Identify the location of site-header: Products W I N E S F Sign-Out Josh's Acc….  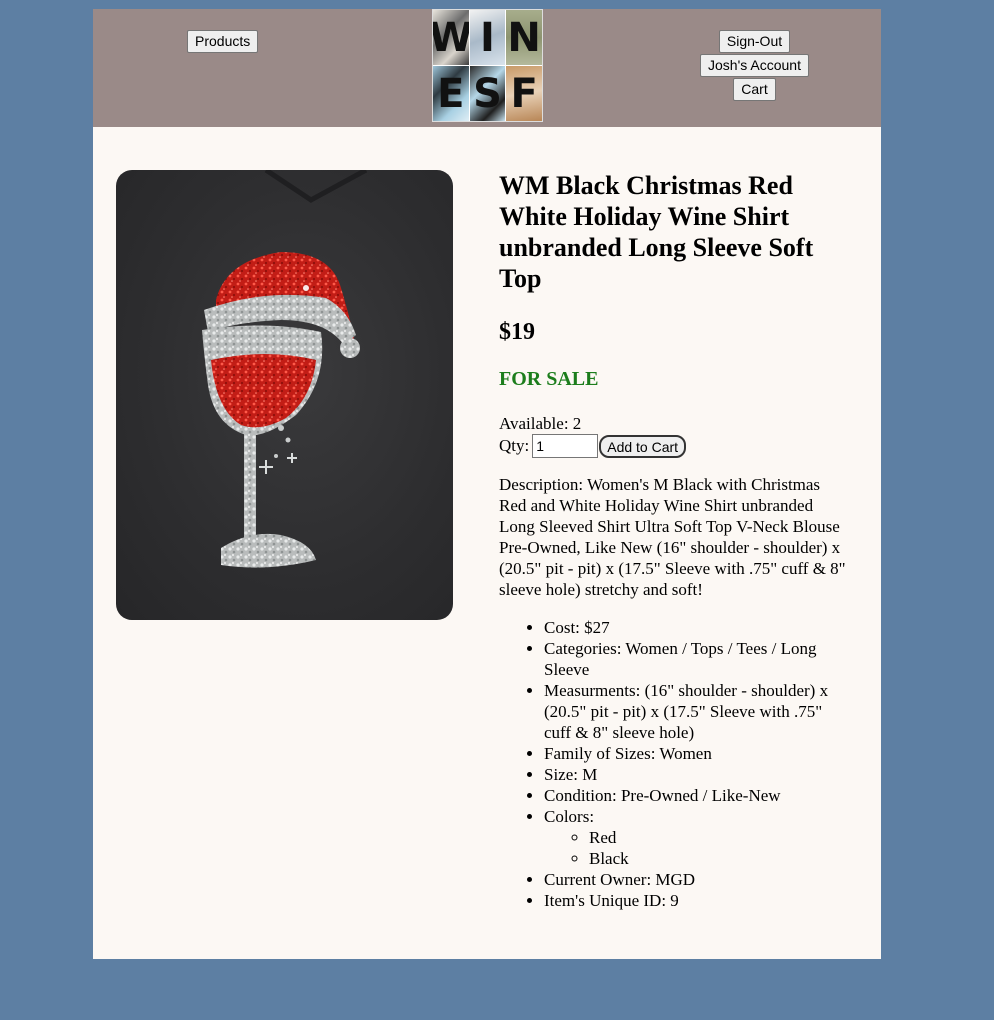
(487, 68).